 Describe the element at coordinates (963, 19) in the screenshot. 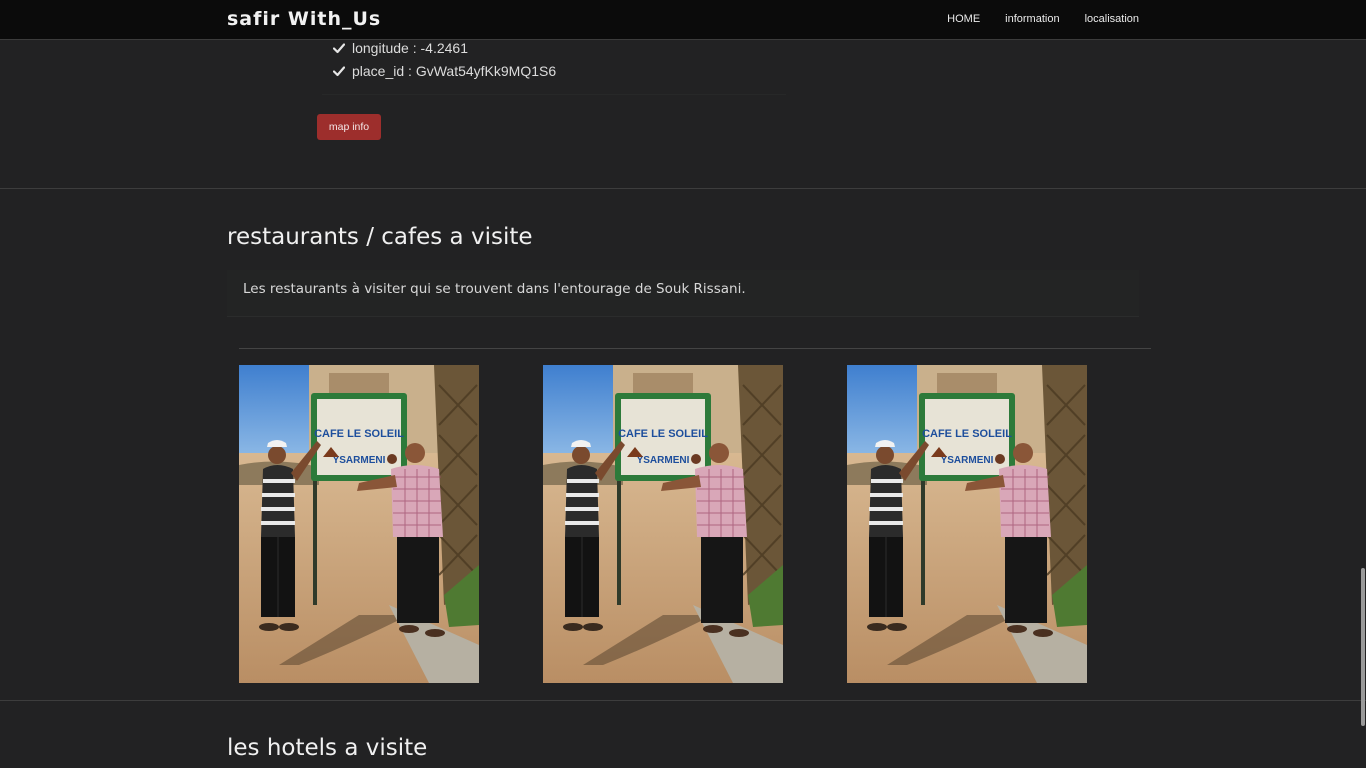

I see `nav-home: HOME` at that location.